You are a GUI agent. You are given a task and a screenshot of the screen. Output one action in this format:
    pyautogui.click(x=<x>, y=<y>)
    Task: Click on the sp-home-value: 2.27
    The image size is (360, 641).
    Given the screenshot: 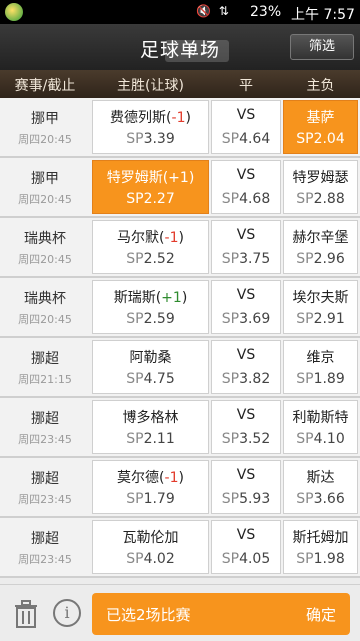 What is the action you would take?
    pyautogui.click(x=159, y=199)
    